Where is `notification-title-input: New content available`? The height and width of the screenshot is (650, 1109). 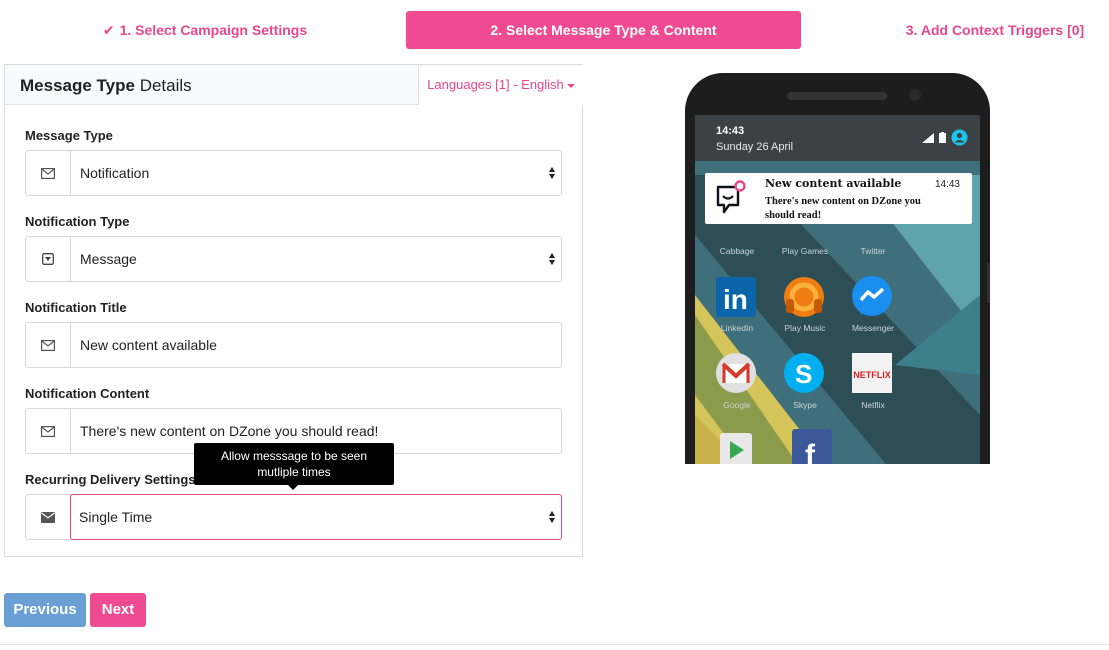
notification-title-input: New content available is located at coordinates (293, 345).